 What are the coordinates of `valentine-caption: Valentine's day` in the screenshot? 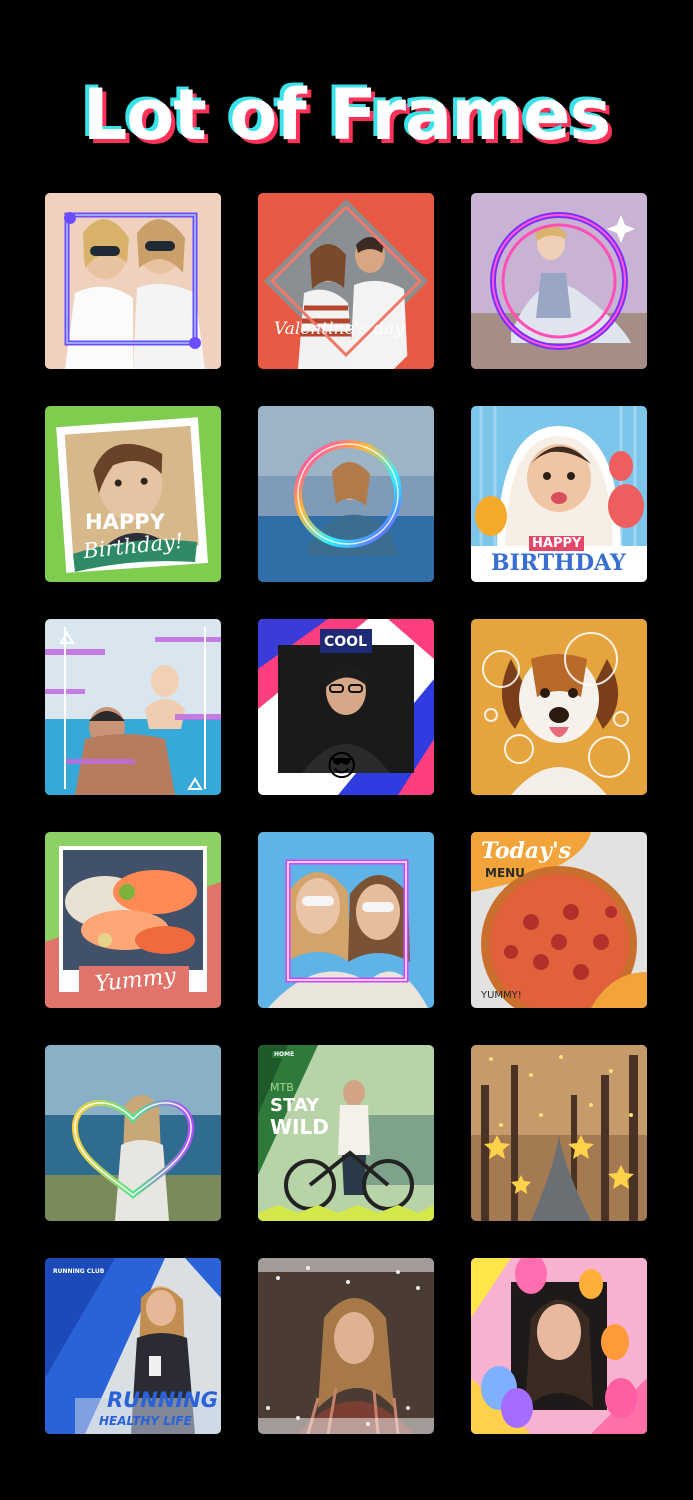 It's located at (339, 329).